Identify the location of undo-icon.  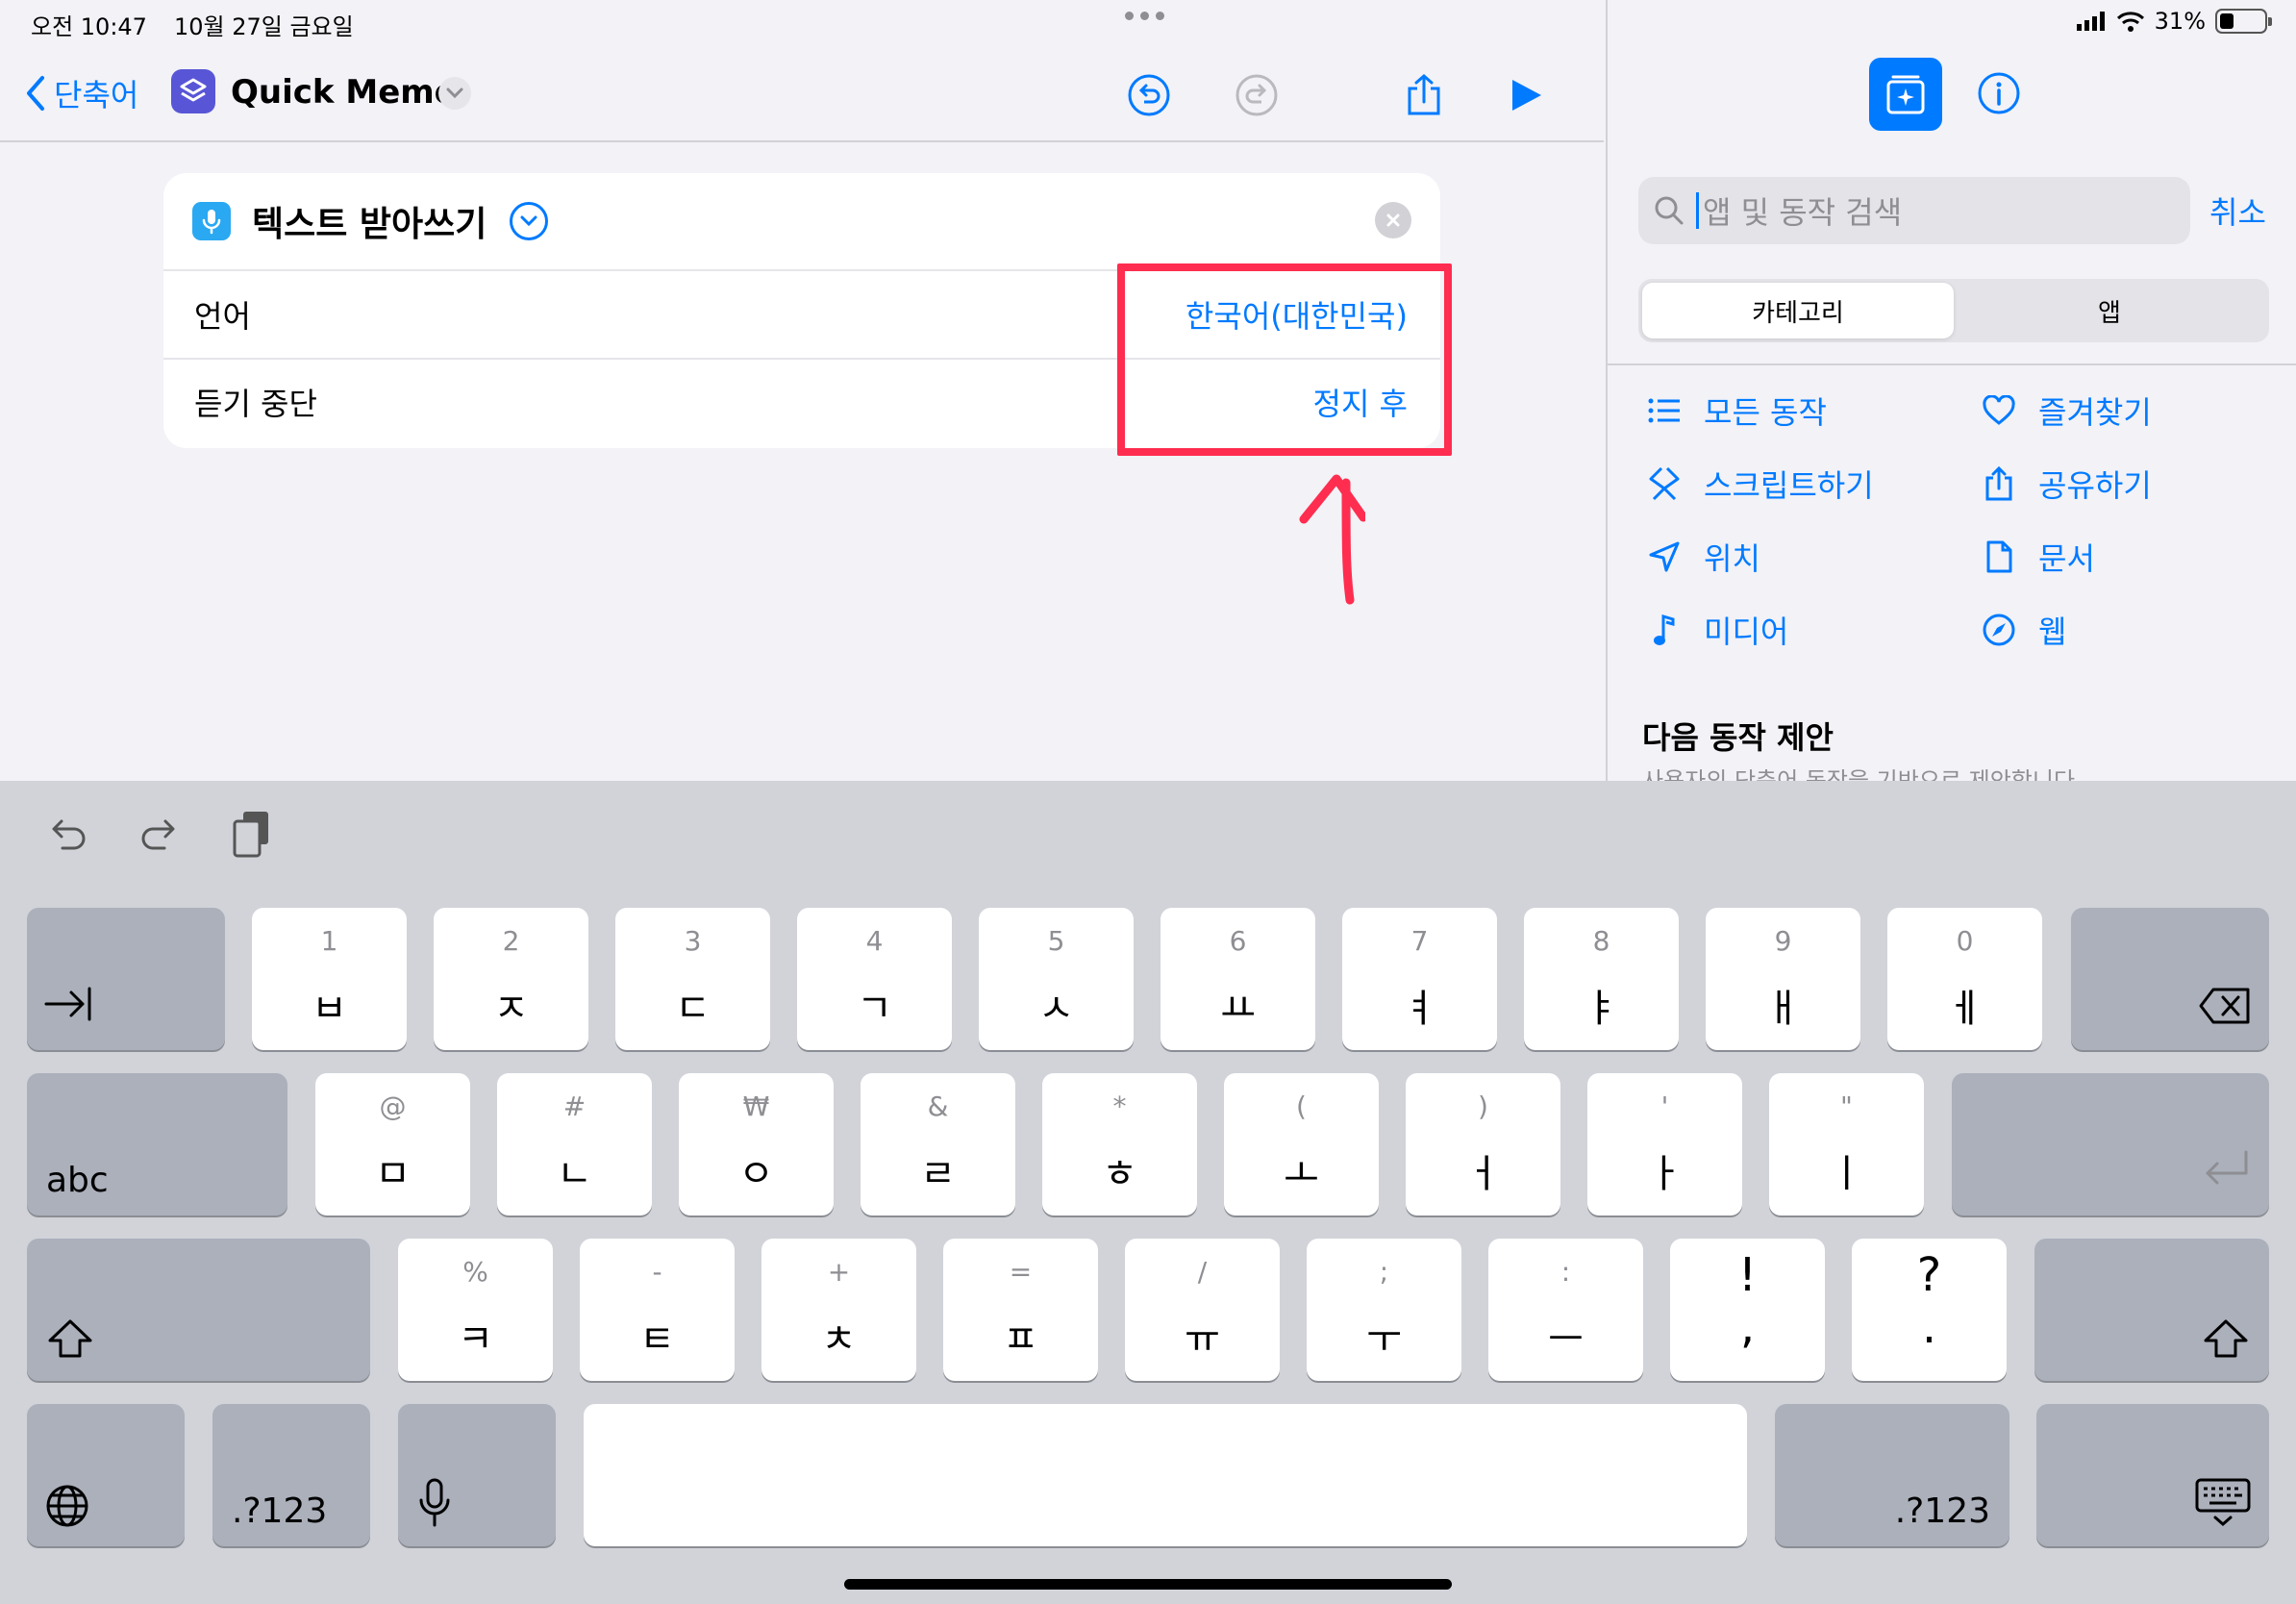
(1149, 95).